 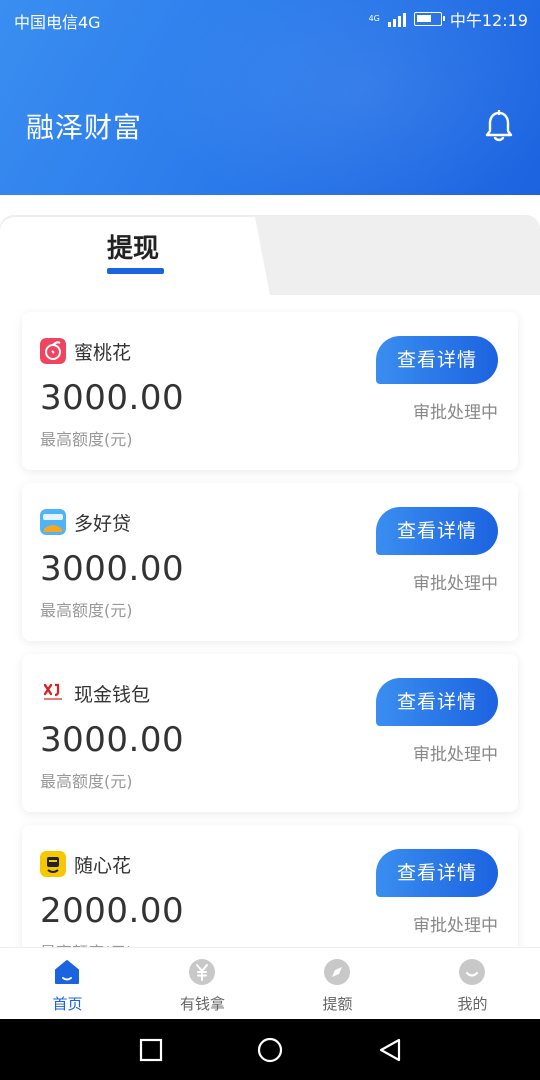 What do you see at coordinates (103, 524) in the screenshot?
I see `loan-name: 多好贷` at bounding box center [103, 524].